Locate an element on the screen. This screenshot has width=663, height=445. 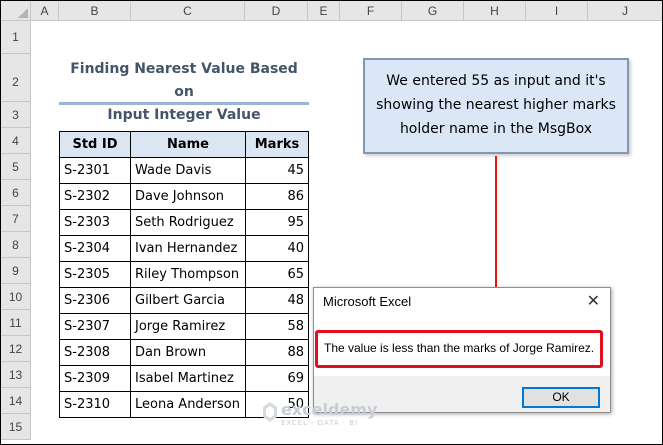
cell-std-id: S-2309 is located at coordinates (95, 378).